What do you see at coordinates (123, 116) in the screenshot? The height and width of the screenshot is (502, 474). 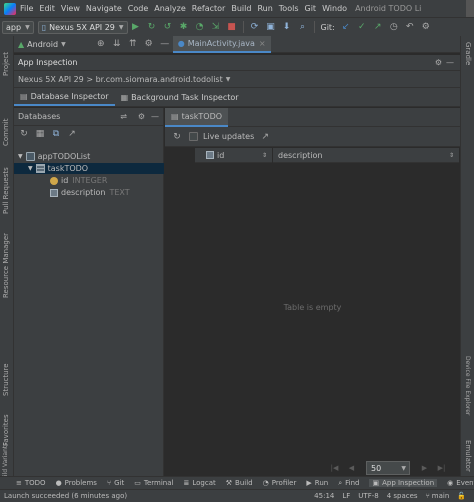 I see `collapse-icon: ⇌` at bounding box center [123, 116].